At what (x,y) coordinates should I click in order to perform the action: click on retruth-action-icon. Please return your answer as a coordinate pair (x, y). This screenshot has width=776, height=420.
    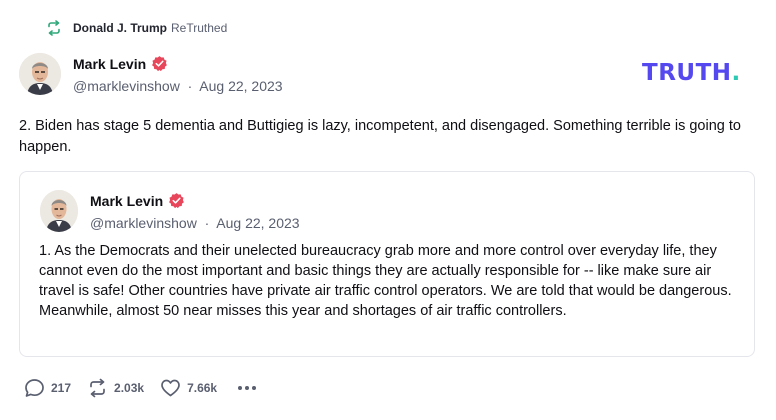
    Looking at the image, I should click on (97, 388).